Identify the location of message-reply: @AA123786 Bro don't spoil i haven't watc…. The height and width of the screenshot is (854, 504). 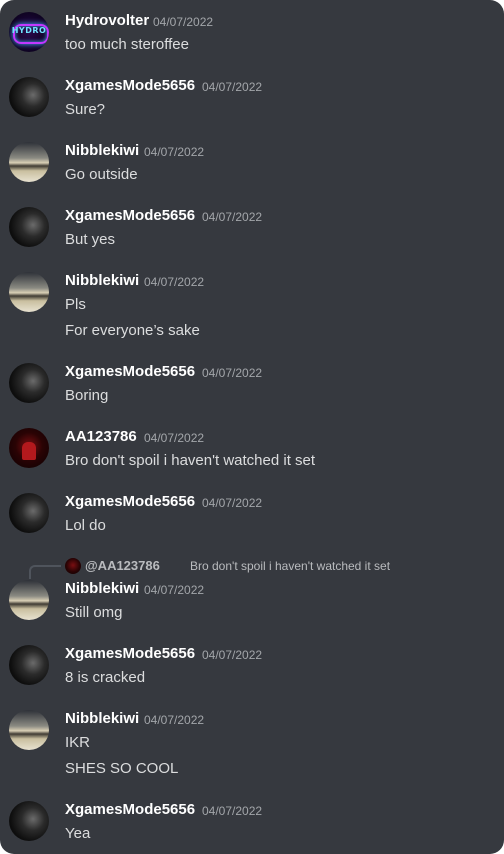
(252, 592).